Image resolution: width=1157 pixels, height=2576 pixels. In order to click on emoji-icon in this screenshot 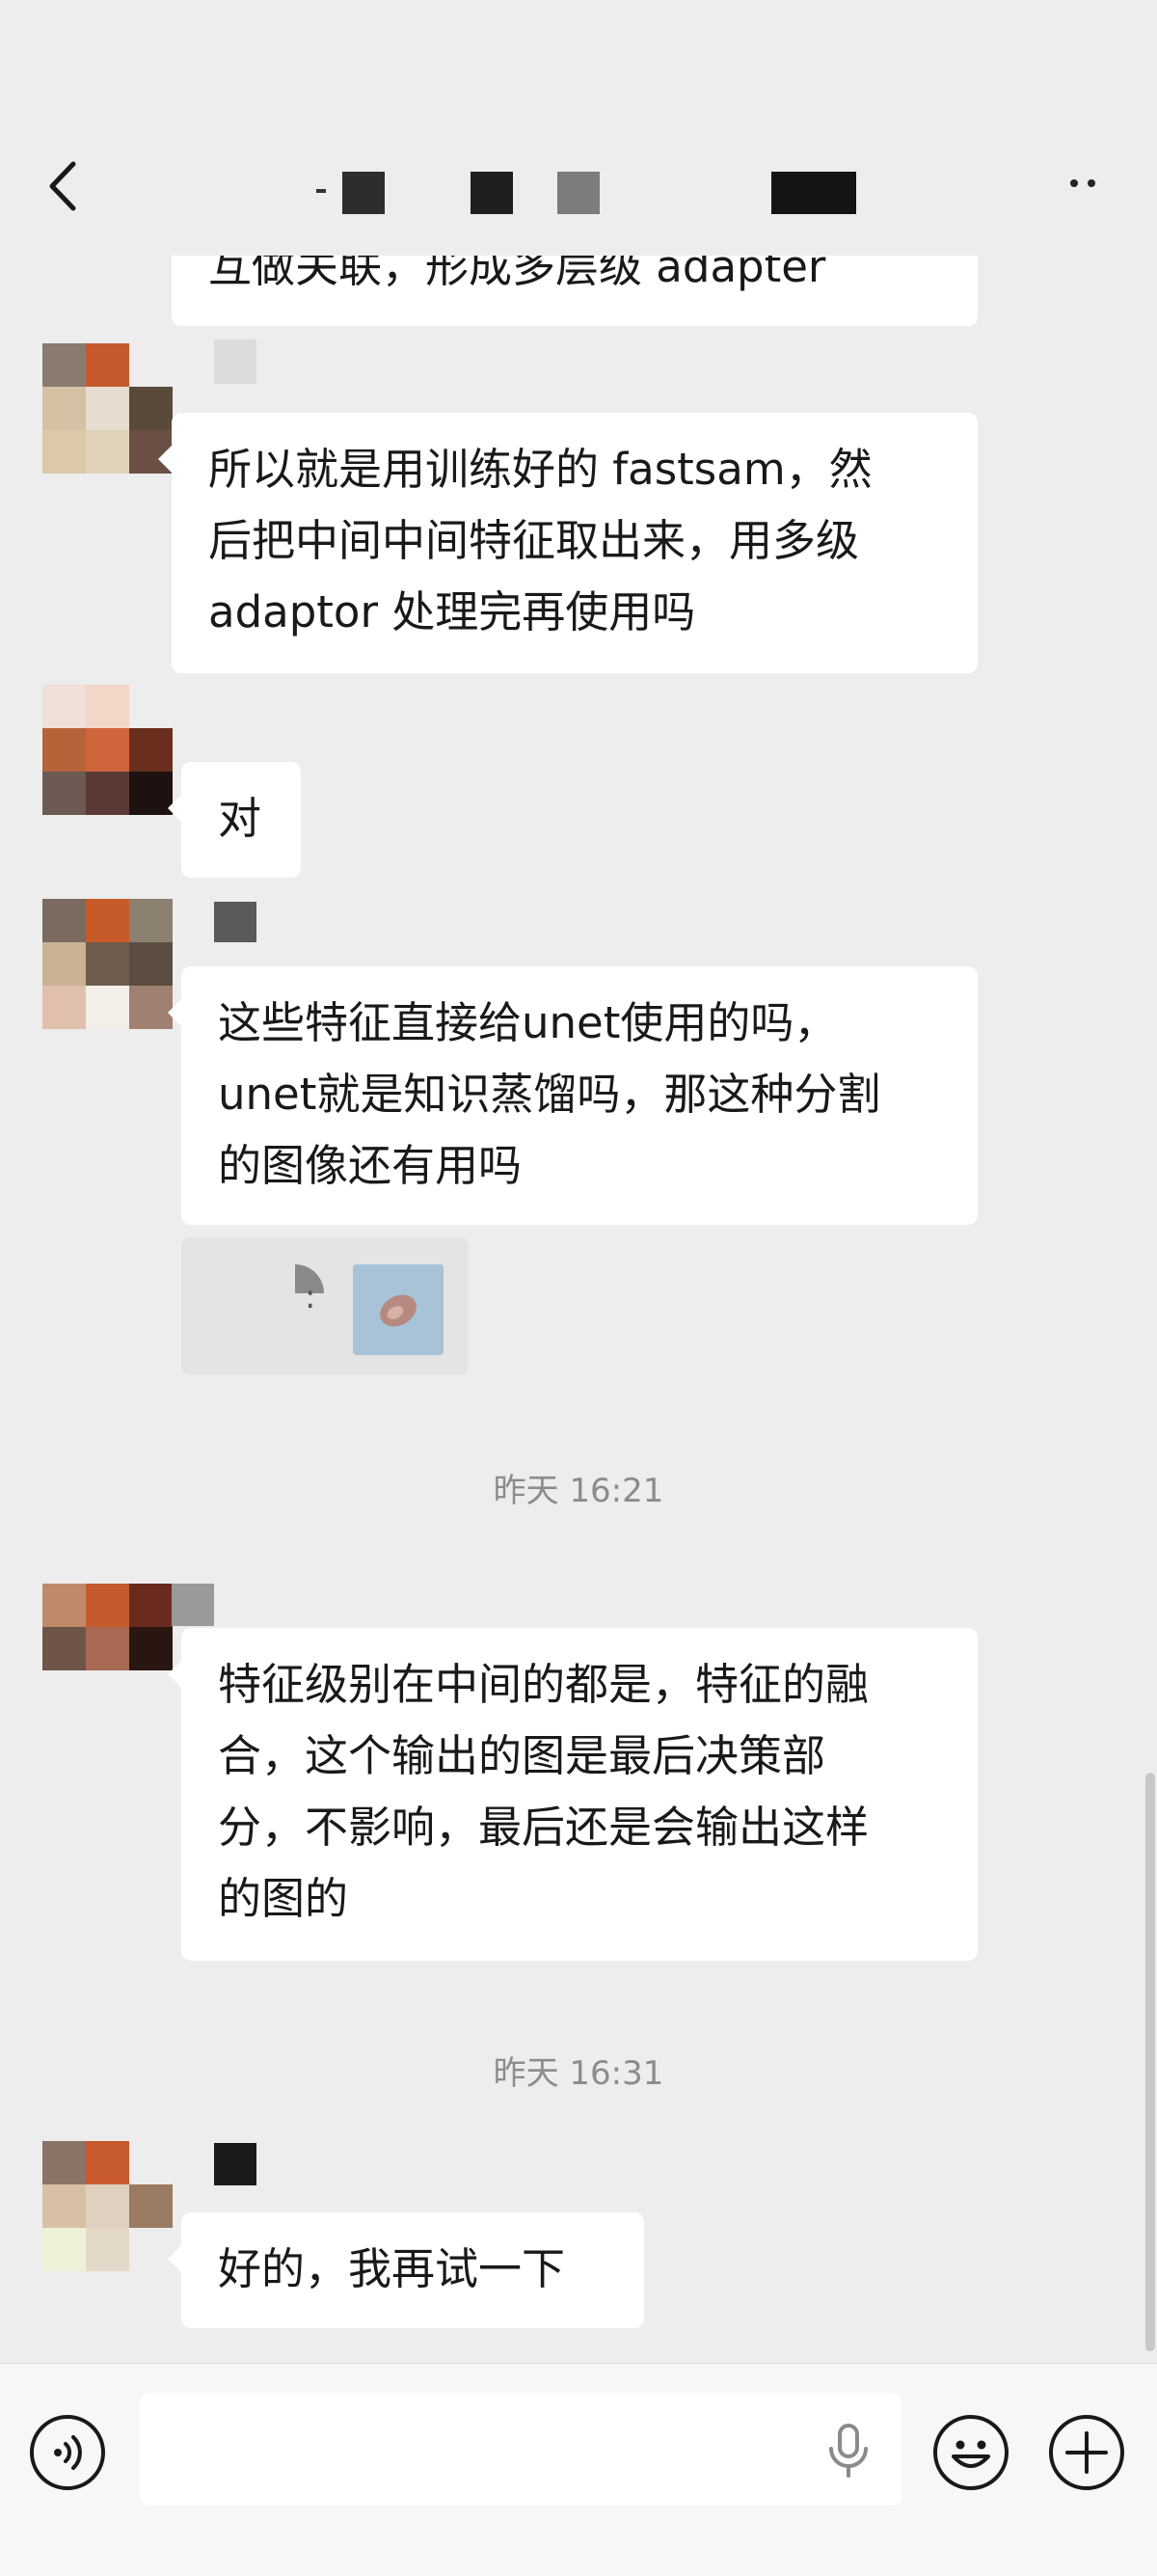, I will do `click(971, 2452)`.